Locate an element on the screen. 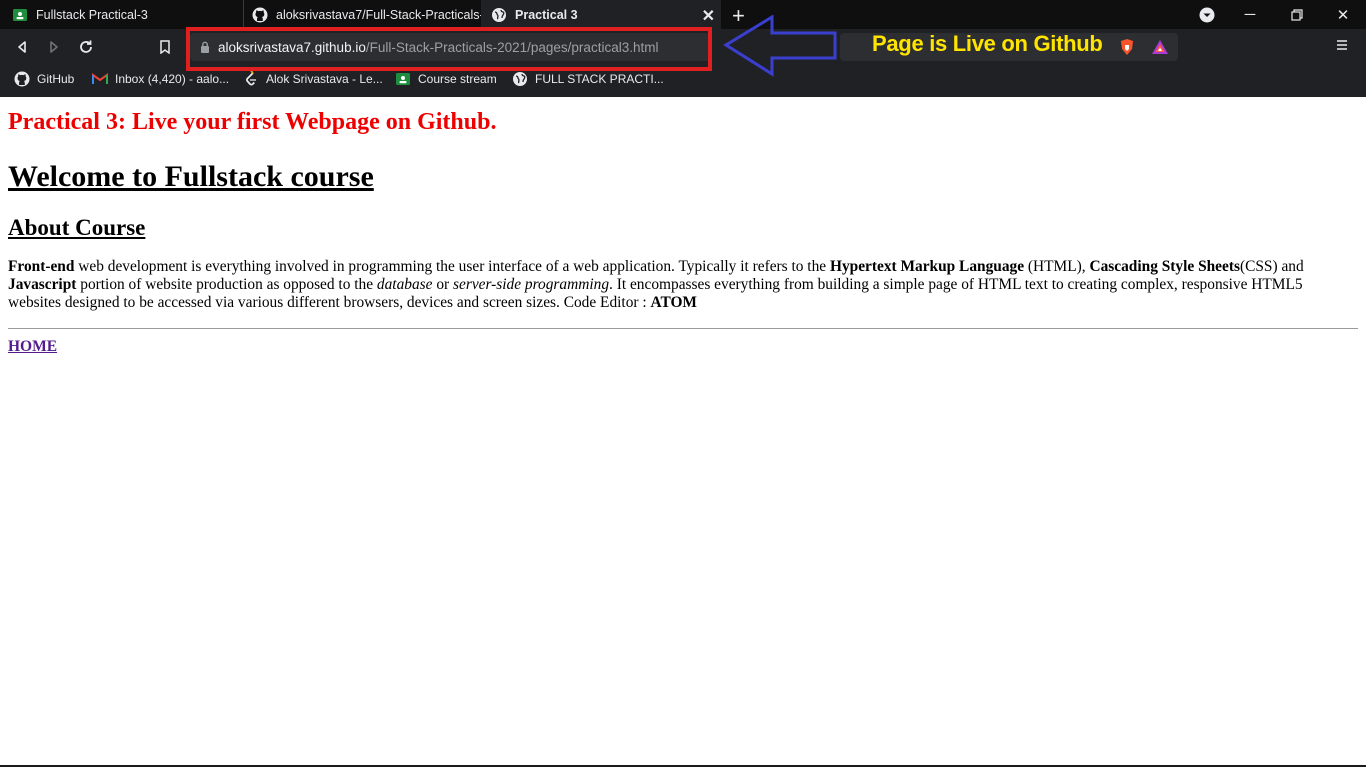 The height and width of the screenshot is (767, 1366). minimize-button: ─ is located at coordinates (1250, 14).